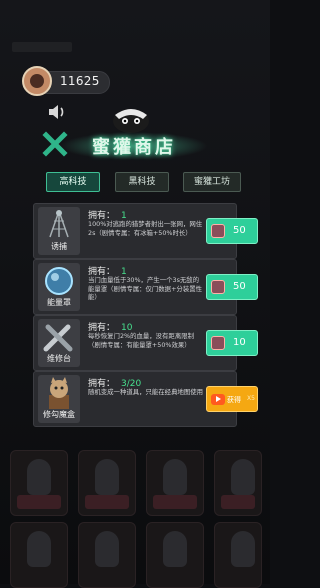 The width and height of the screenshot is (320, 588). What do you see at coordinates (59, 399) in the screenshot?
I see `dog-box-icon: 修勾魔盒` at bounding box center [59, 399].